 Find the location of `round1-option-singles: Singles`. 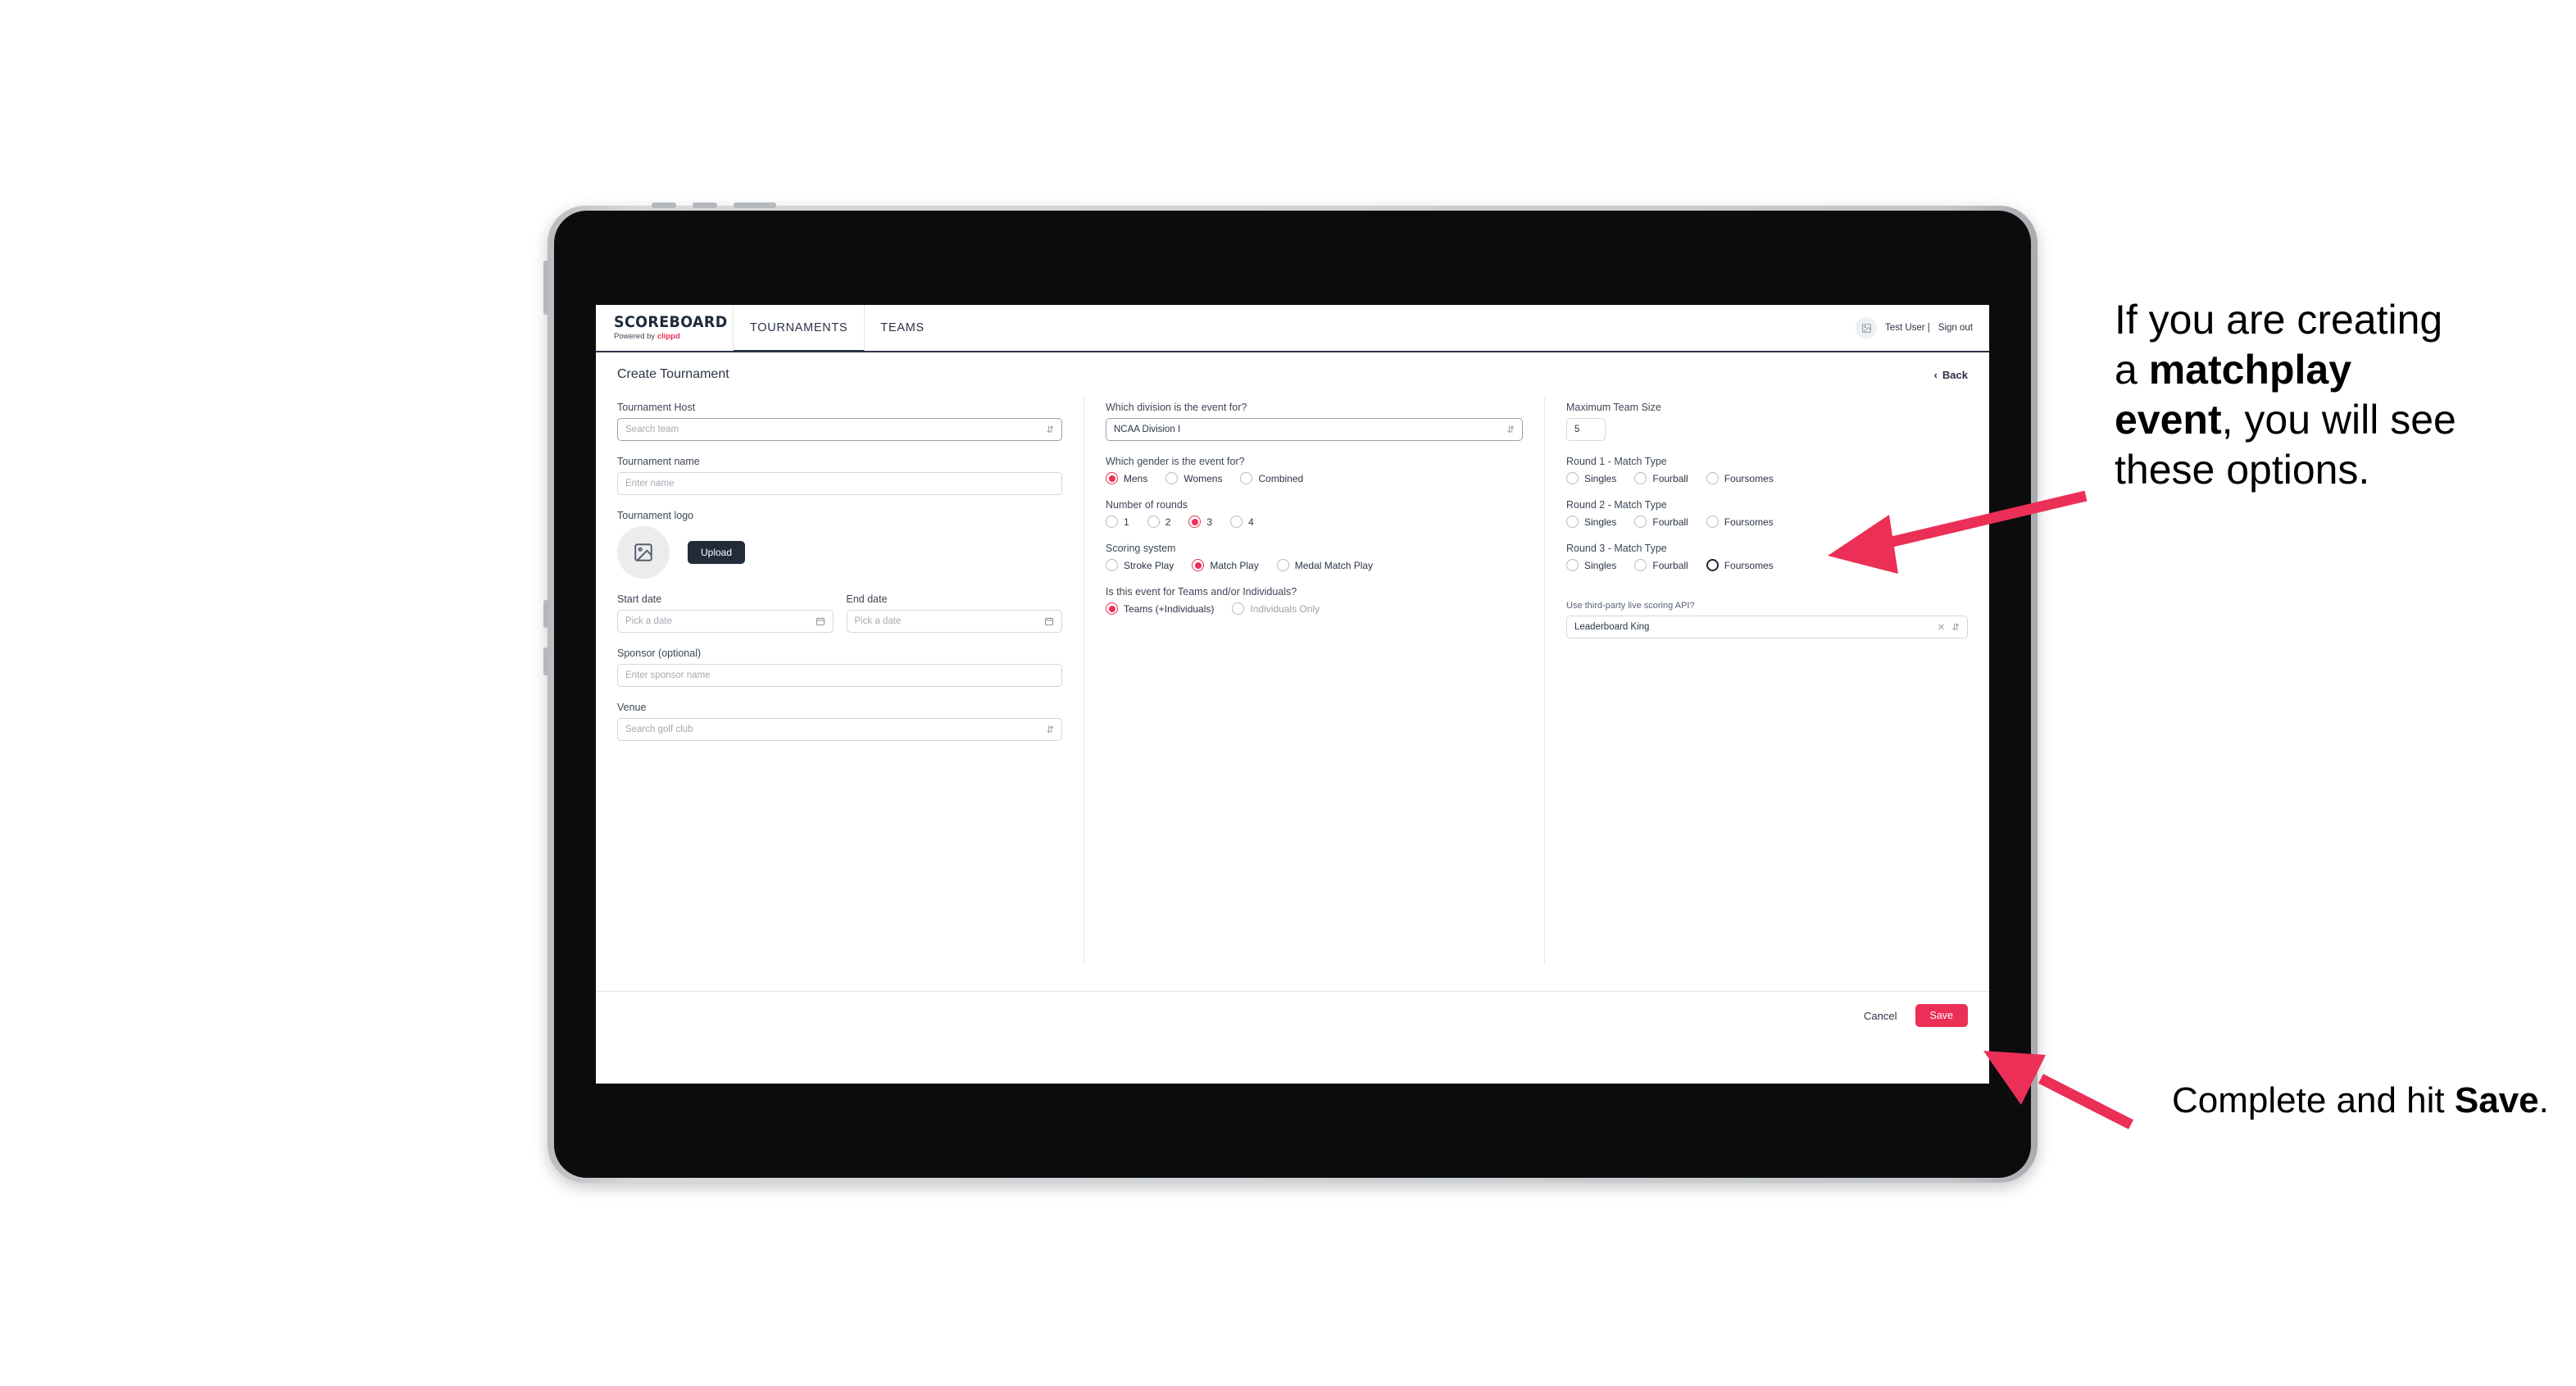

round1-option-singles: Singles is located at coordinates (1591, 478).